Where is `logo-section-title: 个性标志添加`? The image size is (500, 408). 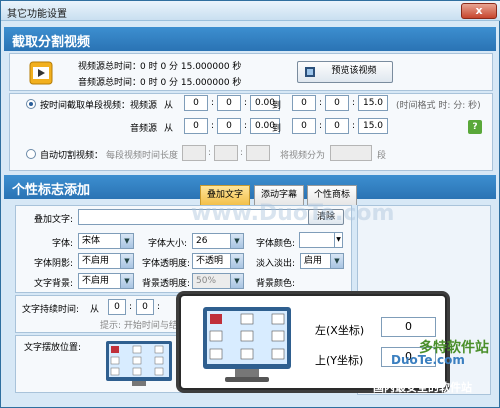 logo-section-title: 个性标志添加 is located at coordinates (51, 190).